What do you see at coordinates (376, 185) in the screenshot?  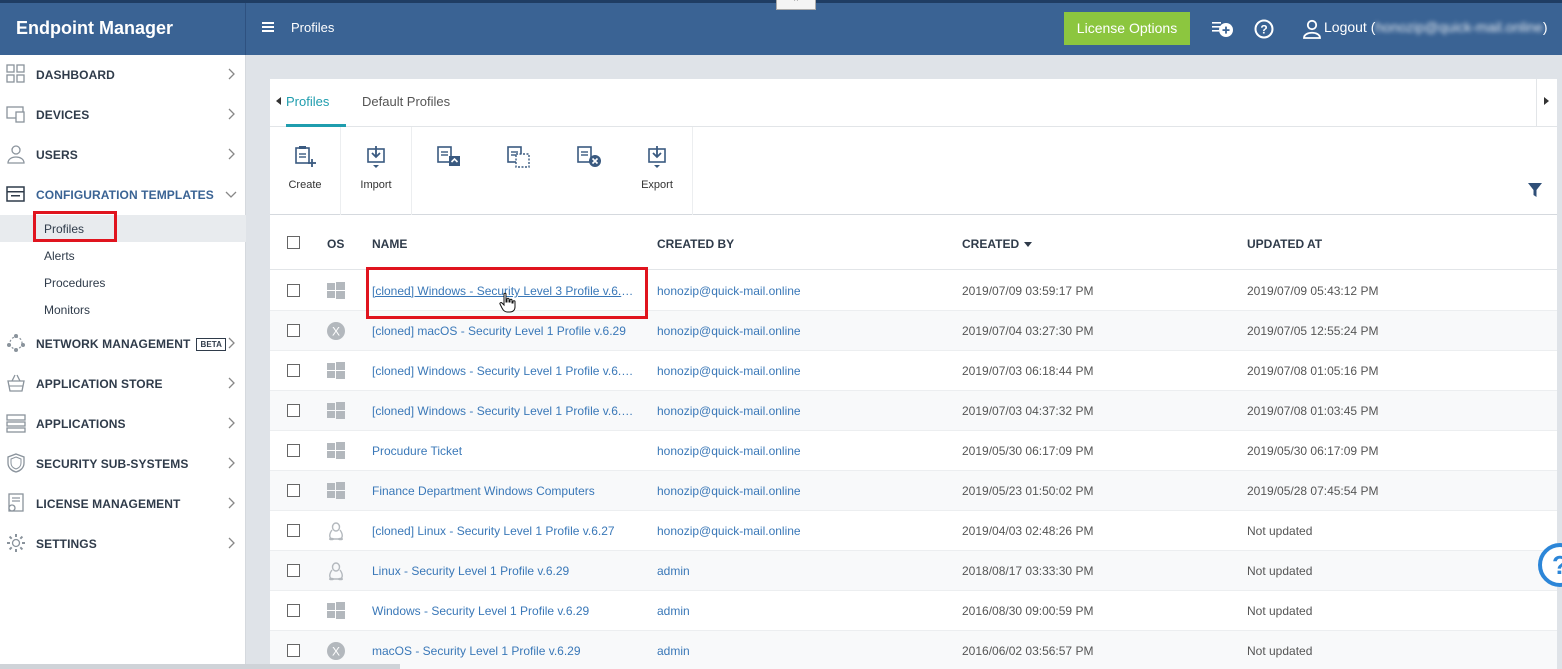 I see `import-label: Import` at bounding box center [376, 185].